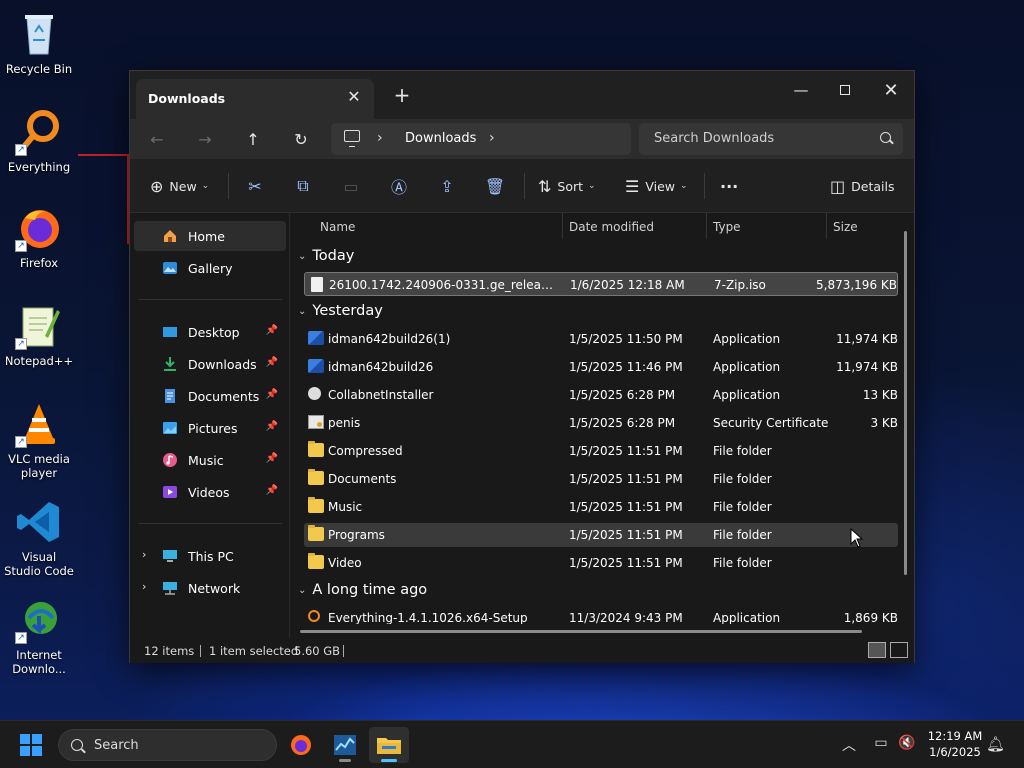 The height and width of the screenshot is (768, 1024). What do you see at coordinates (899, 650) in the screenshot?
I see `tiles-view-icon` at bounding box center [899, 650].